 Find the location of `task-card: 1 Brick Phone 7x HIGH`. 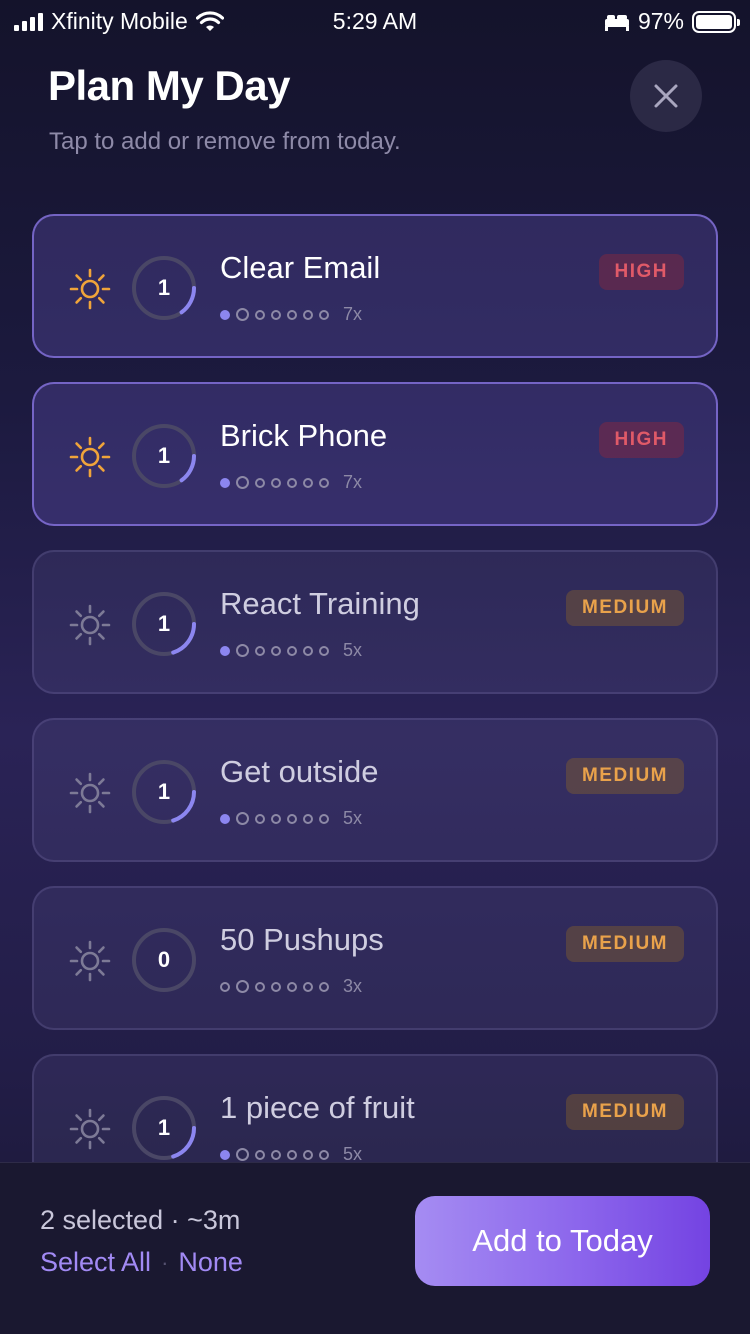

task-card: 1 Brick Phone 7x HIGH is located at coordinates (375, 454).